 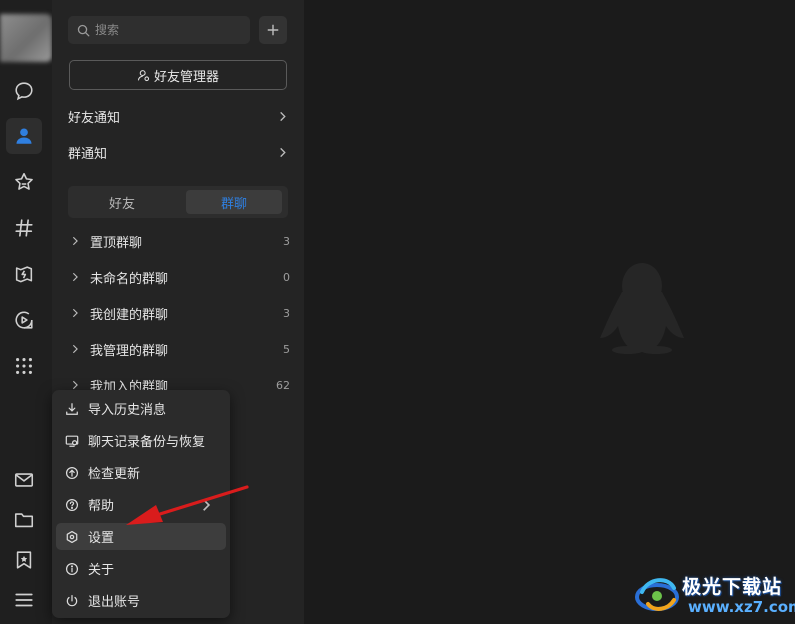 I want to click on menu-item-check-update: 检查更新, so click(x=141, y=472).